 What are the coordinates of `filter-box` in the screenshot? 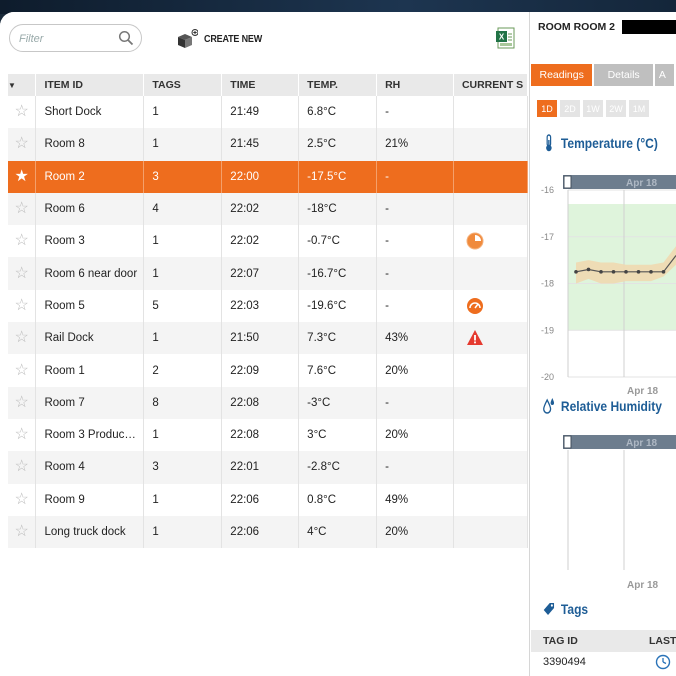 It's located at (75, 38).